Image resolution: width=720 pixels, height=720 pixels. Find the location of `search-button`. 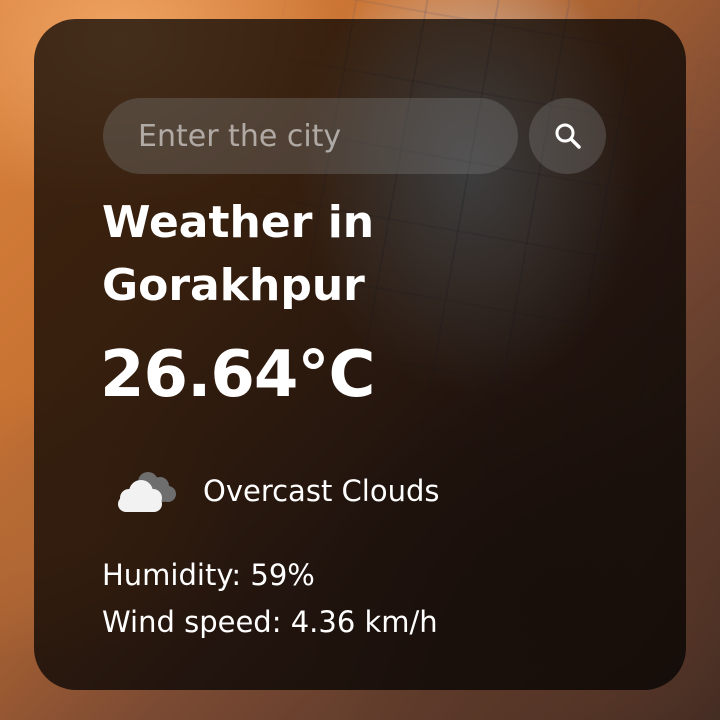

search-button is located at coordinates (567, 136).